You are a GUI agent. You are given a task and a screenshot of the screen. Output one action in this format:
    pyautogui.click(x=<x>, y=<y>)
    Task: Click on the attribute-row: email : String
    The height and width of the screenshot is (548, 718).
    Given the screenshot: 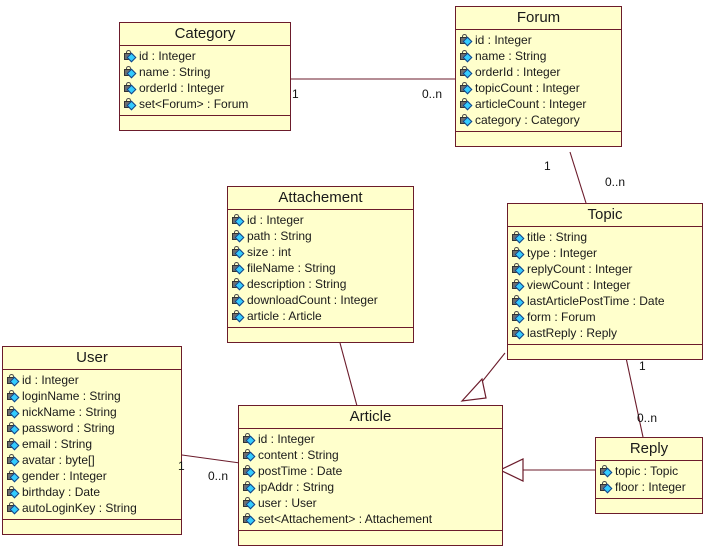 What is the action you would take?
    pyautogui.click(x=92, y=444)
    